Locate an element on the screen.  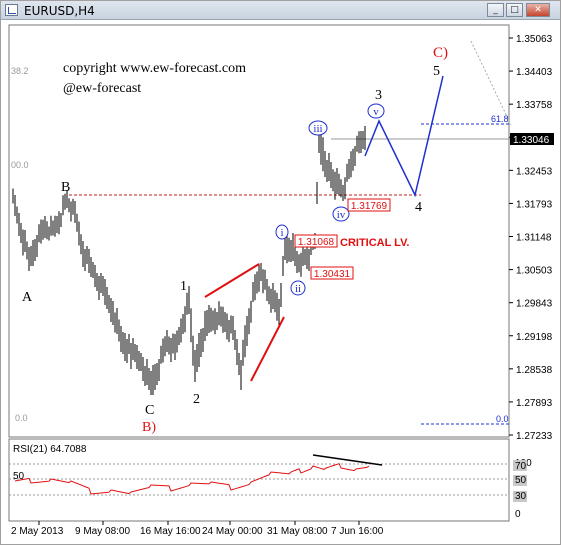
fib-618-label: 61.8 is located at coordinates (500, 119).